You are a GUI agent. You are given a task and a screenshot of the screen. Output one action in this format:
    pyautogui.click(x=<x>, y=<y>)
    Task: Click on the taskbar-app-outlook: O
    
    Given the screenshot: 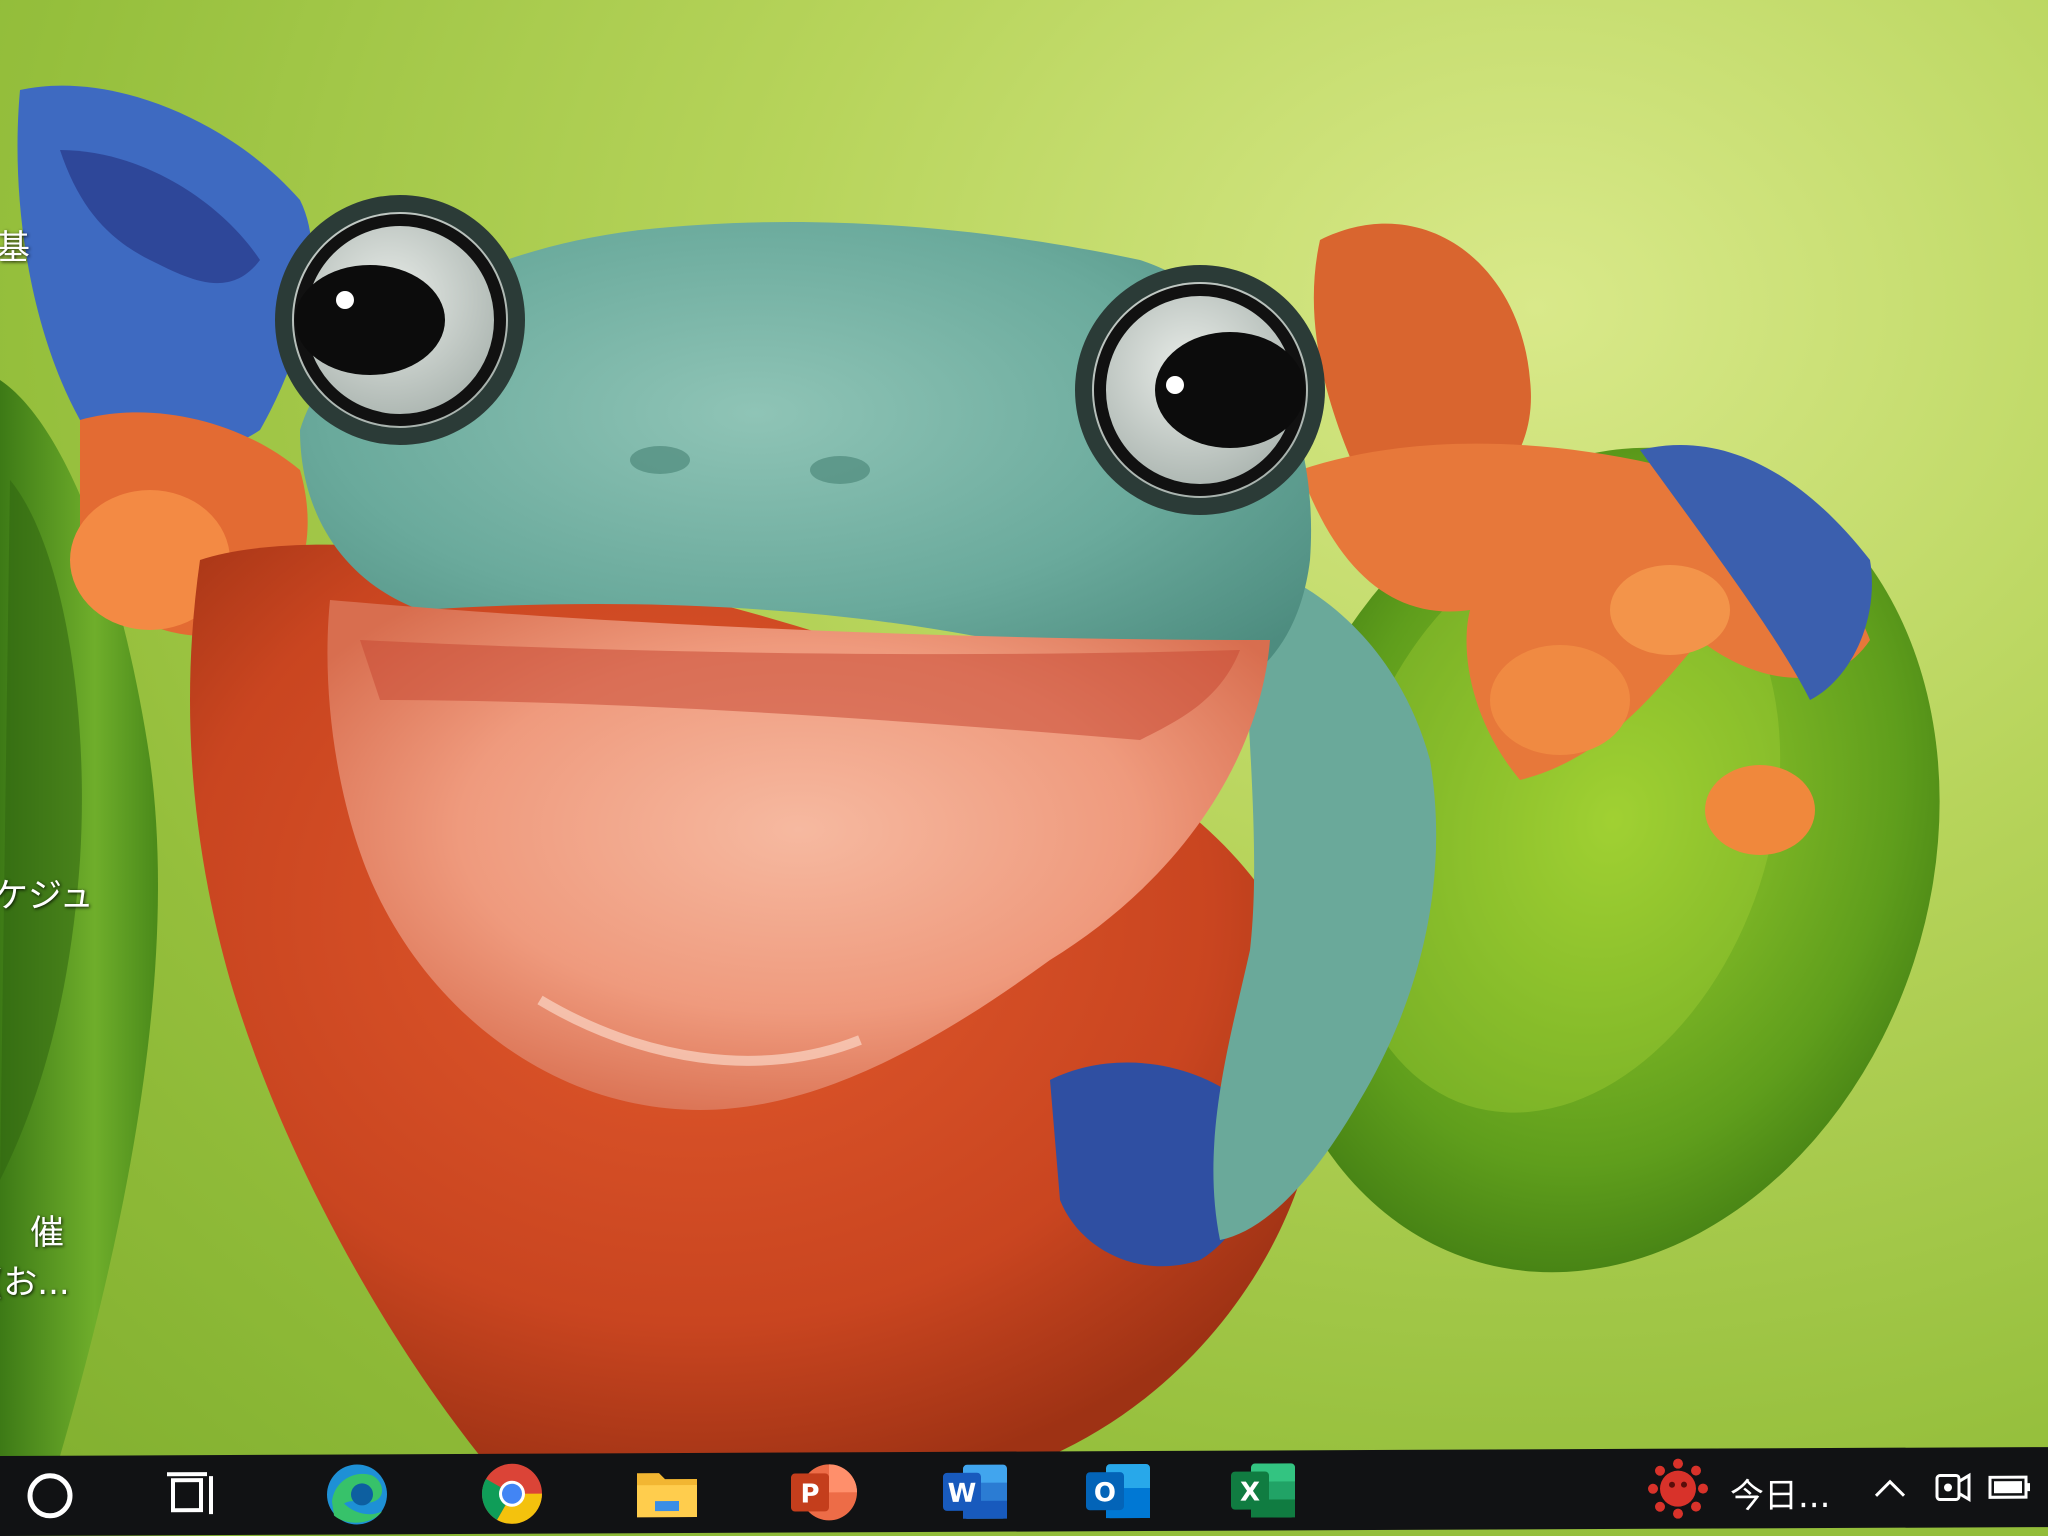 What is the action you would take?
    pyautogui.click(x=1118, y=1491)
    